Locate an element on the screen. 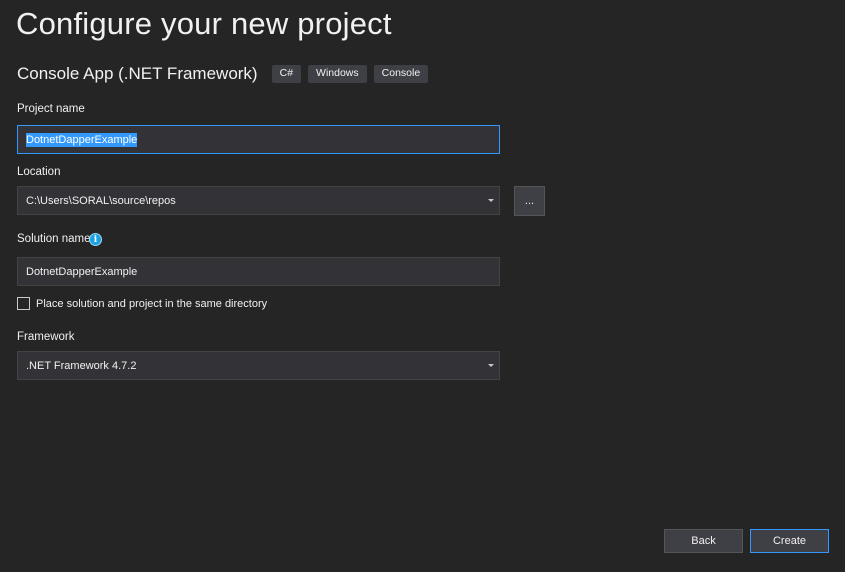  back-button: Back is located at coordinates (703, 541).